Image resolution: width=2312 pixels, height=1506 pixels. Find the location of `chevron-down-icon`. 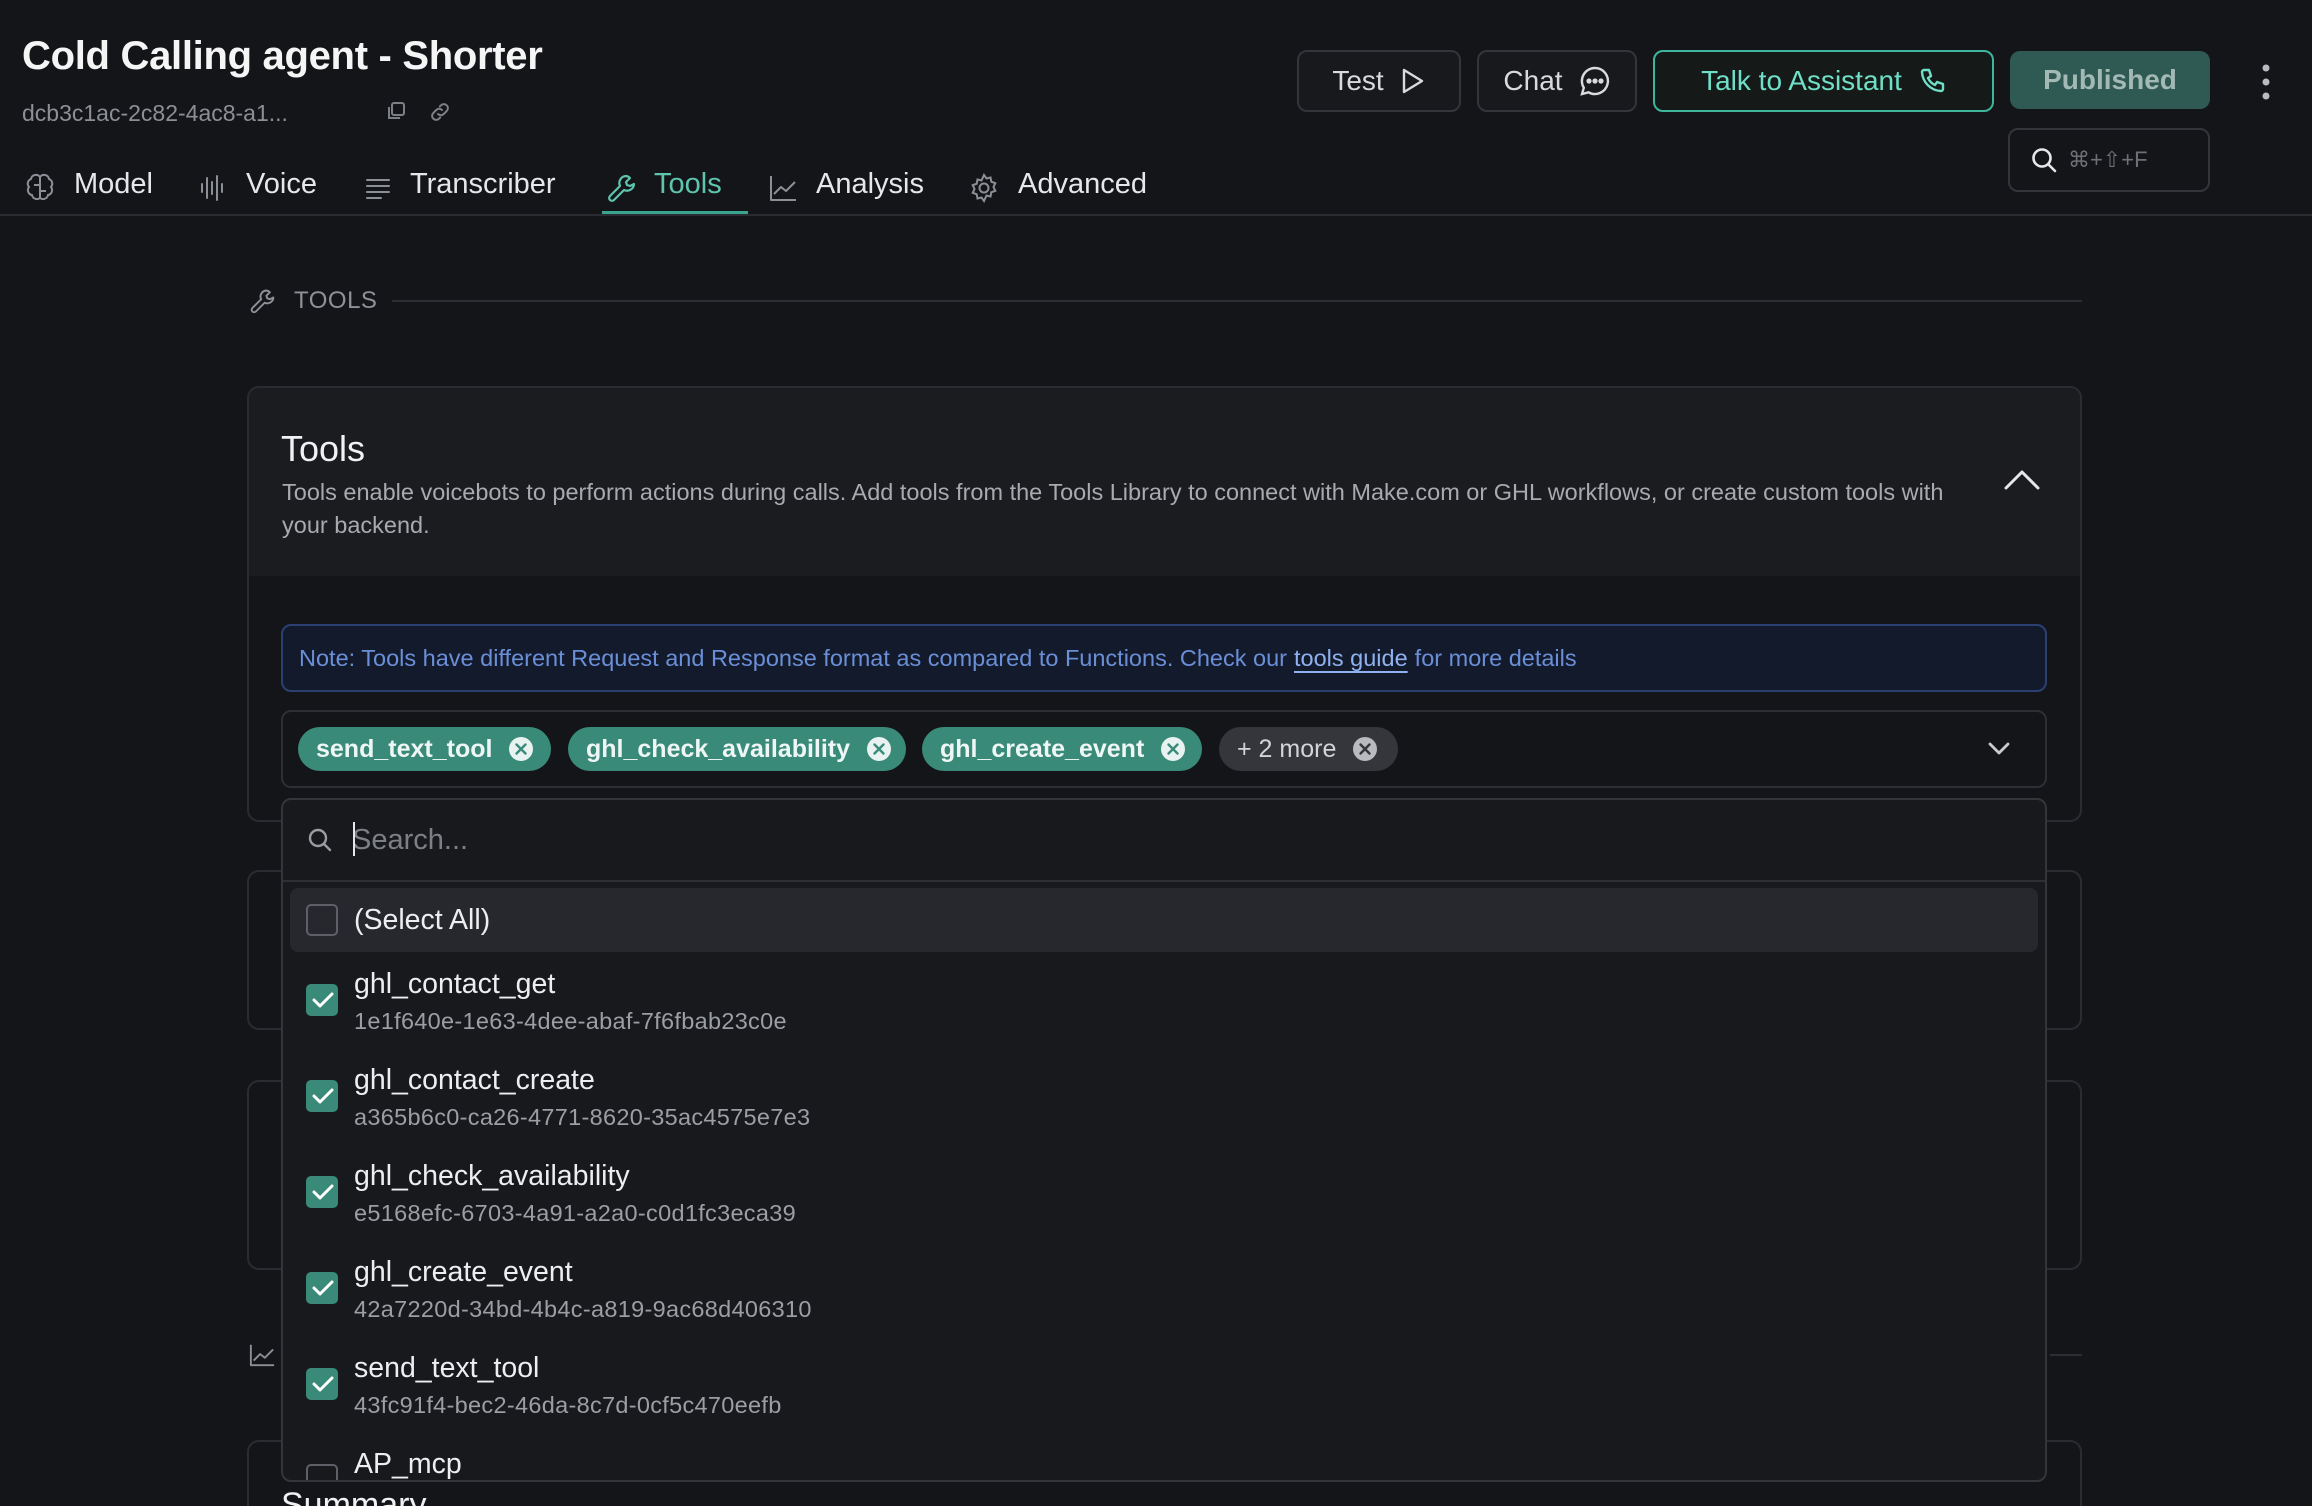

chevron-down-icon is located at coordinates (1999, 748).